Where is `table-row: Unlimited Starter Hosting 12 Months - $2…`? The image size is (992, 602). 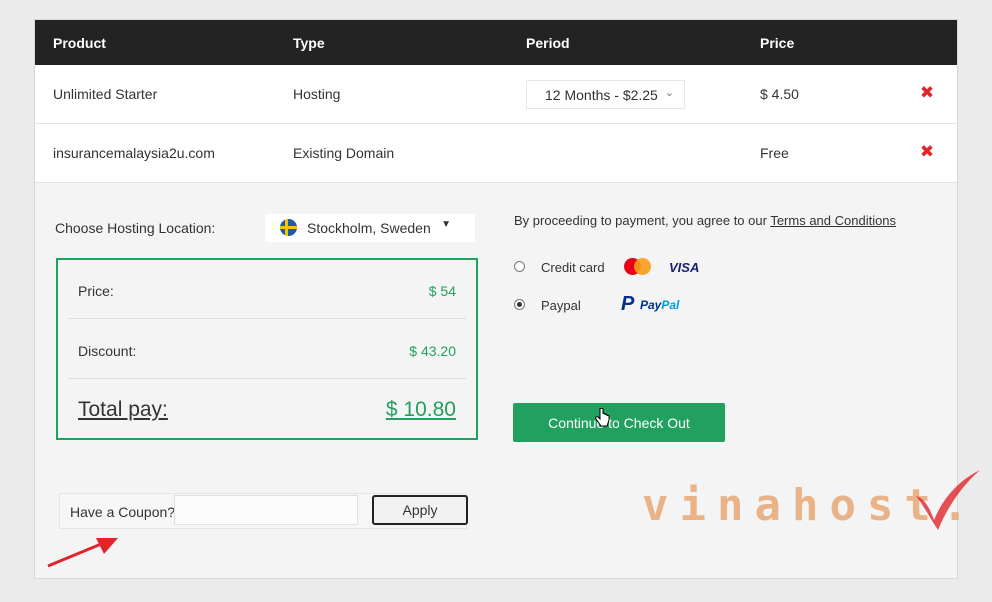 table-row: Unlimited Starter Hosting 12 Months - $2… is located at coordinates (496, 94).